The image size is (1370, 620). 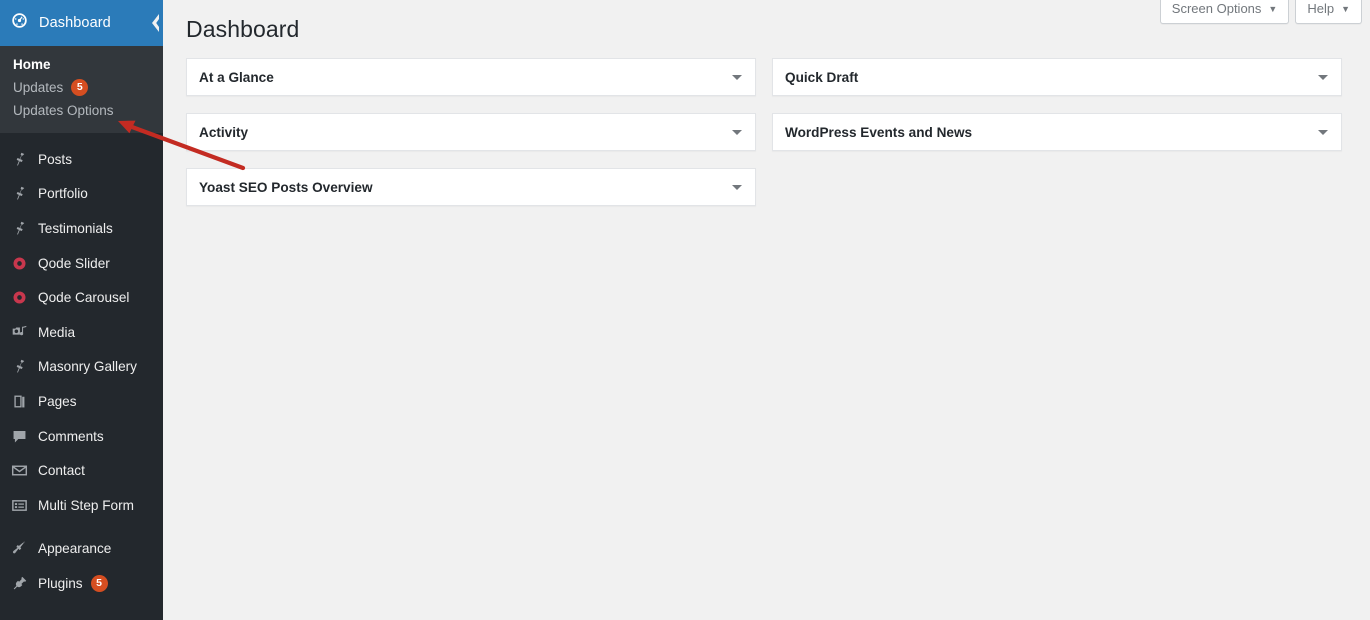 I want to click on panel-at-a-glance: At a Glance, so click(x=471, y=77).